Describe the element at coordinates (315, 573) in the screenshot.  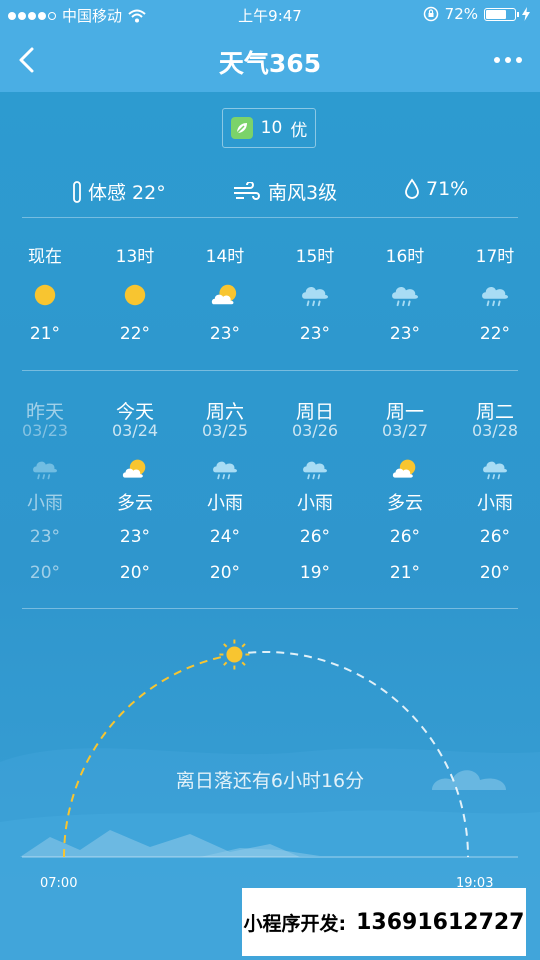
I see `day-low: 19°` at that location.